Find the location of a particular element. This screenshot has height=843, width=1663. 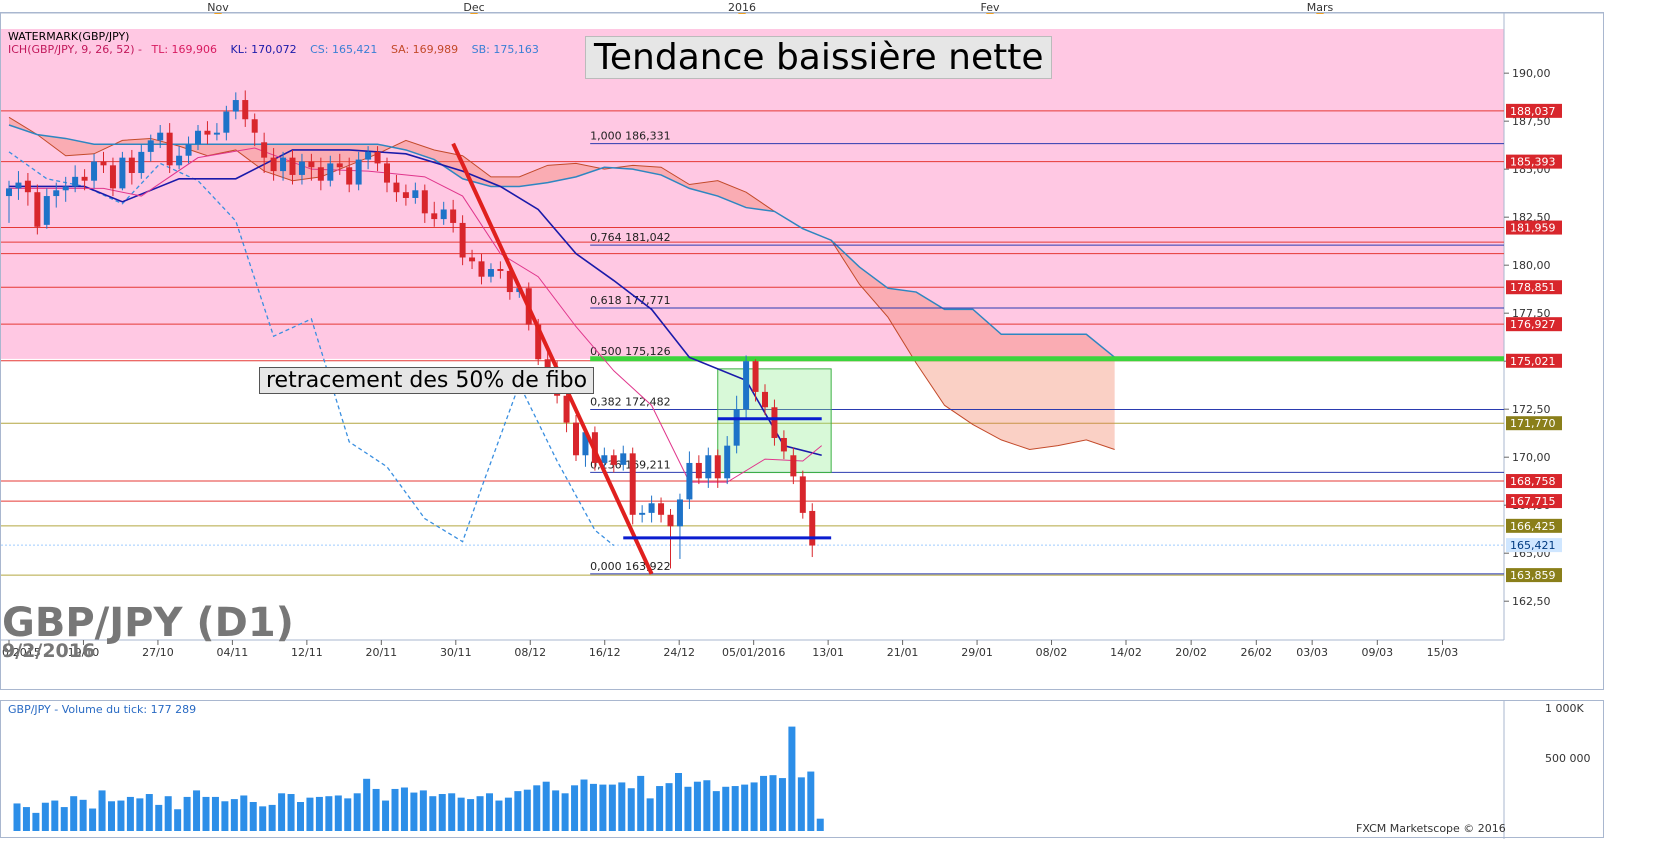

price-level-text: 167,715 is located at coordinates (1533, 501).